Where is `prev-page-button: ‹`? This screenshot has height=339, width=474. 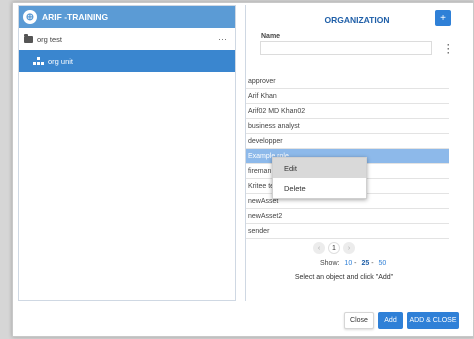 prev-page-button: ‹ is located at coordinates (319, 248).